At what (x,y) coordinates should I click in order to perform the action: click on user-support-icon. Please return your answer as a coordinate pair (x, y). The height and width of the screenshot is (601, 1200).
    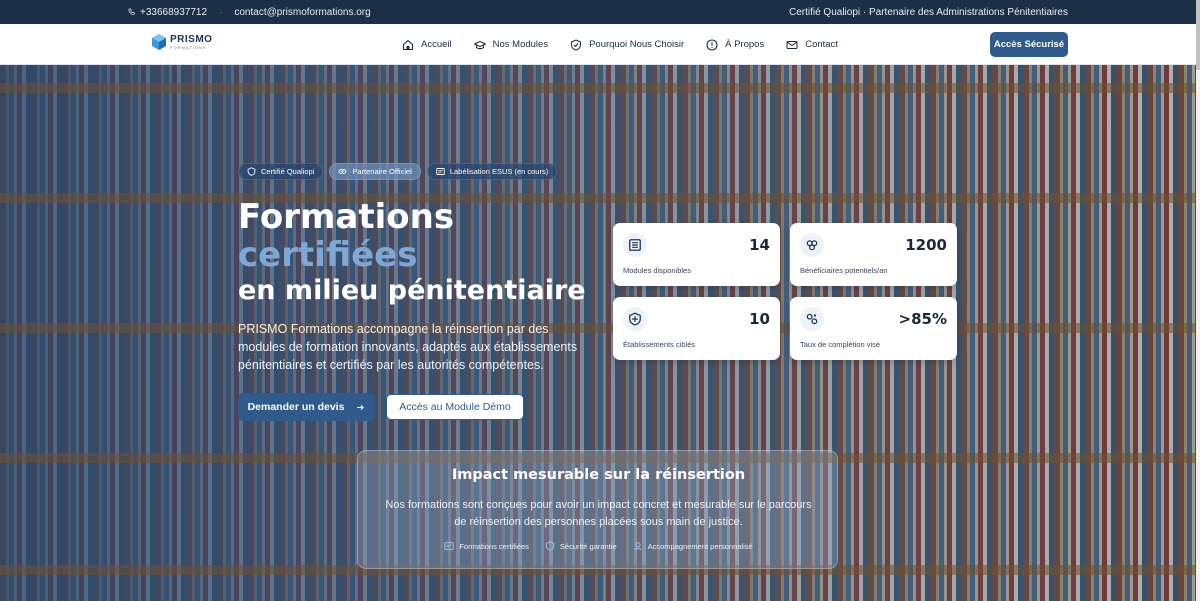
    Looking at the image, I should click on (637, 546).